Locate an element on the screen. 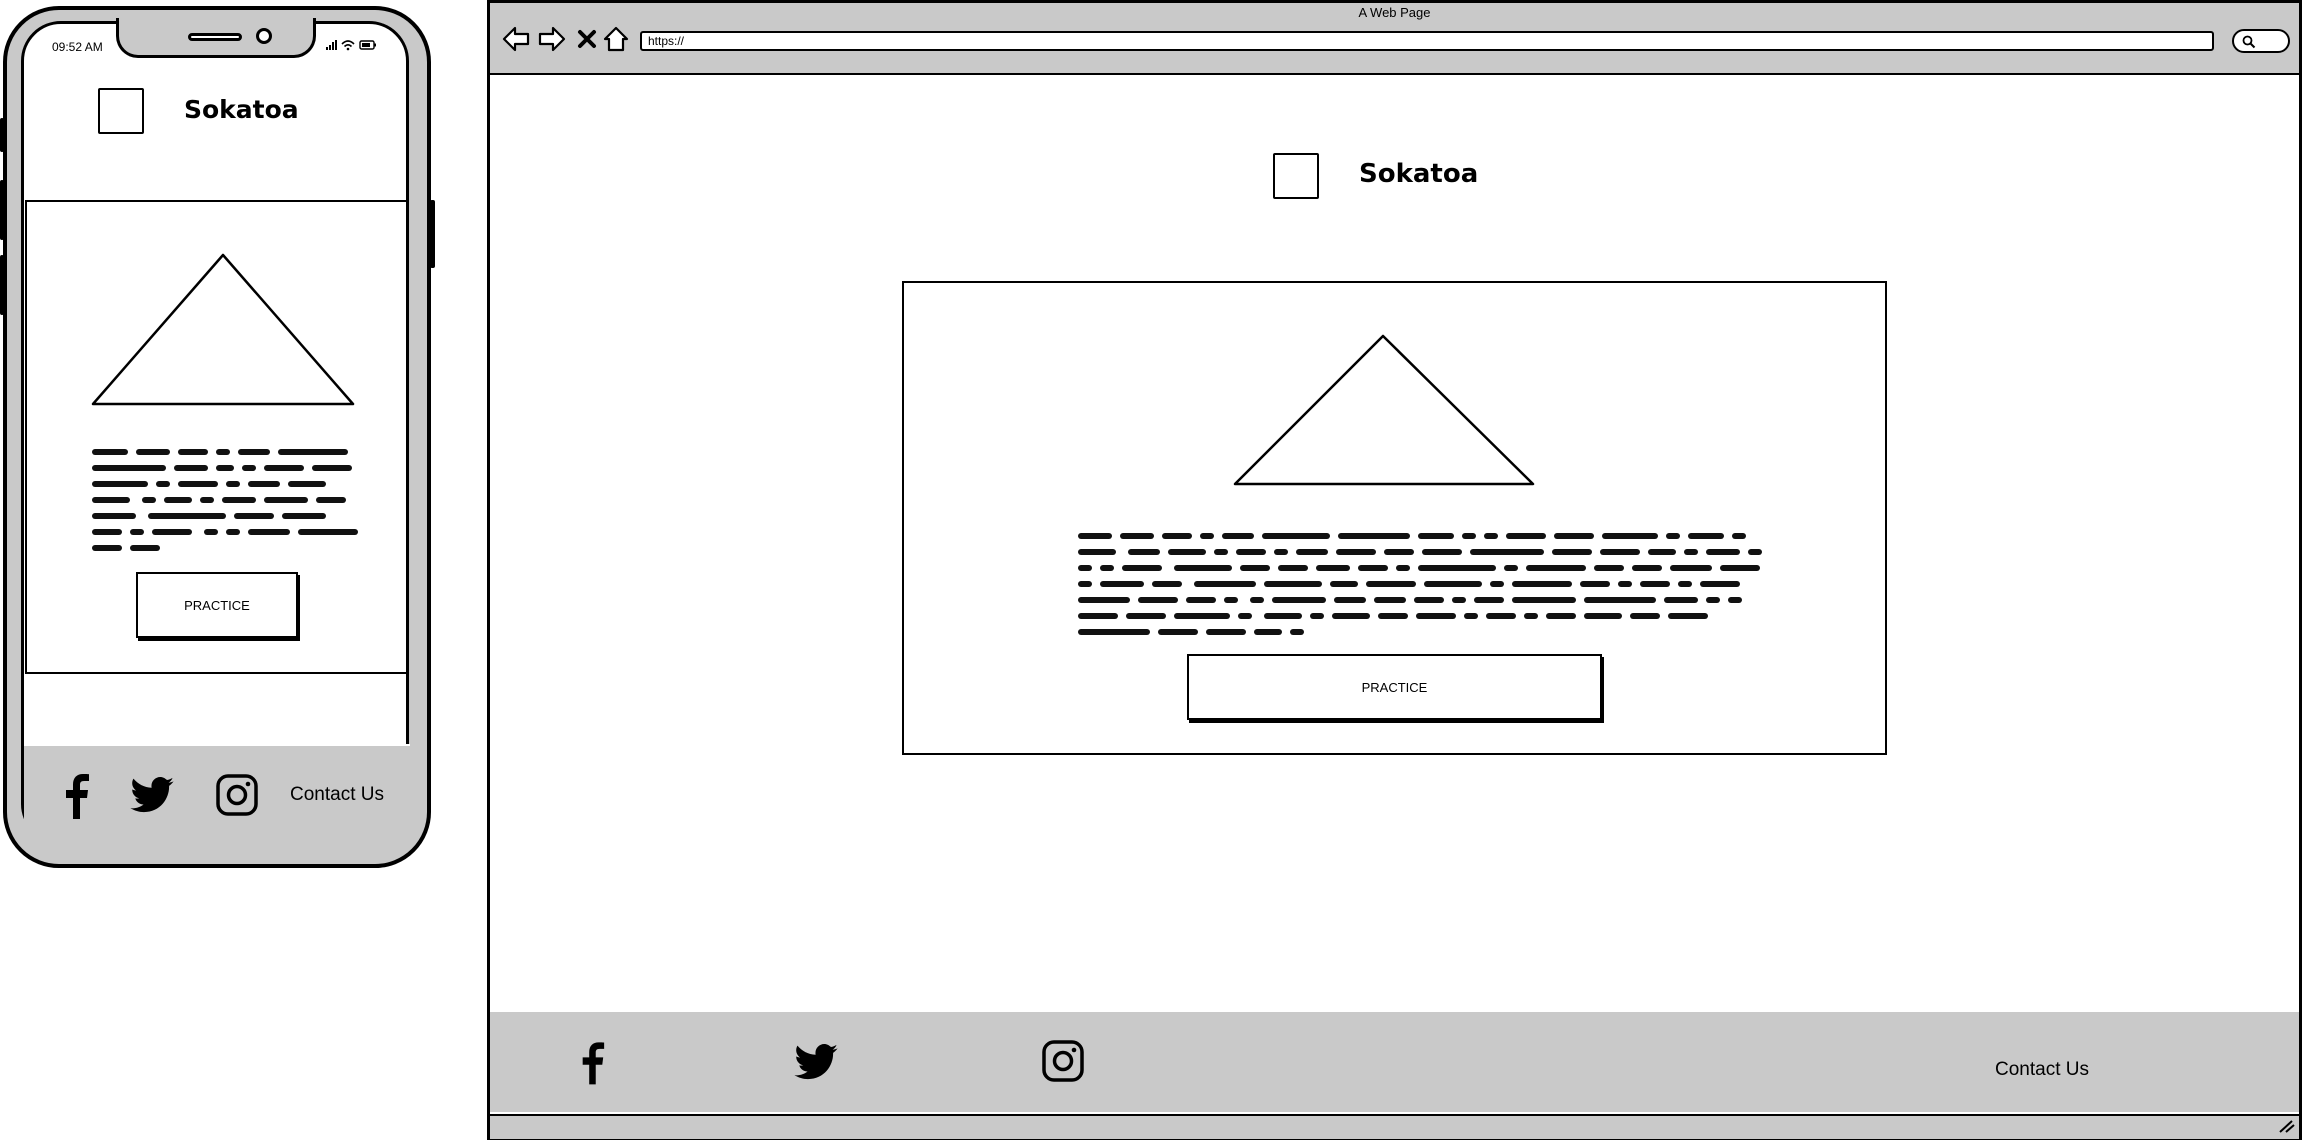 This screenshot has height=1141, width=2303. resize-grip-icon is located at coordinates (2287, 1126).